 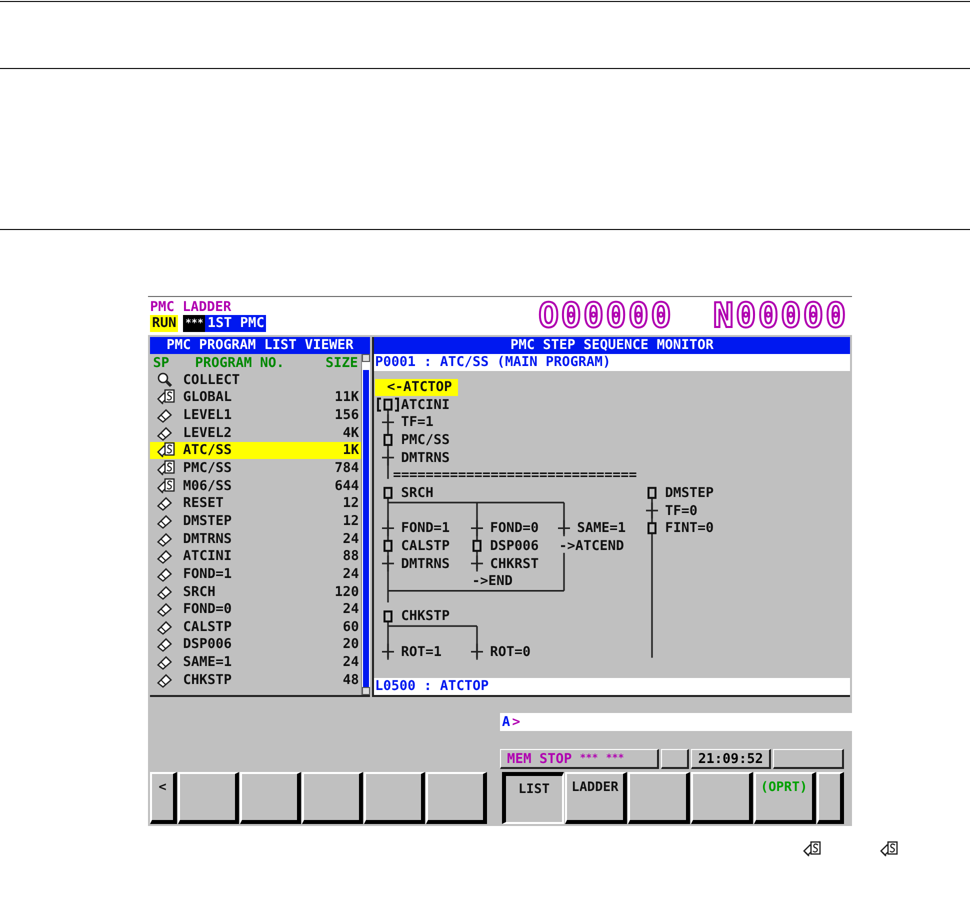 I want to click on program-row: LEVEL1 156, so click(x=255, y=415).